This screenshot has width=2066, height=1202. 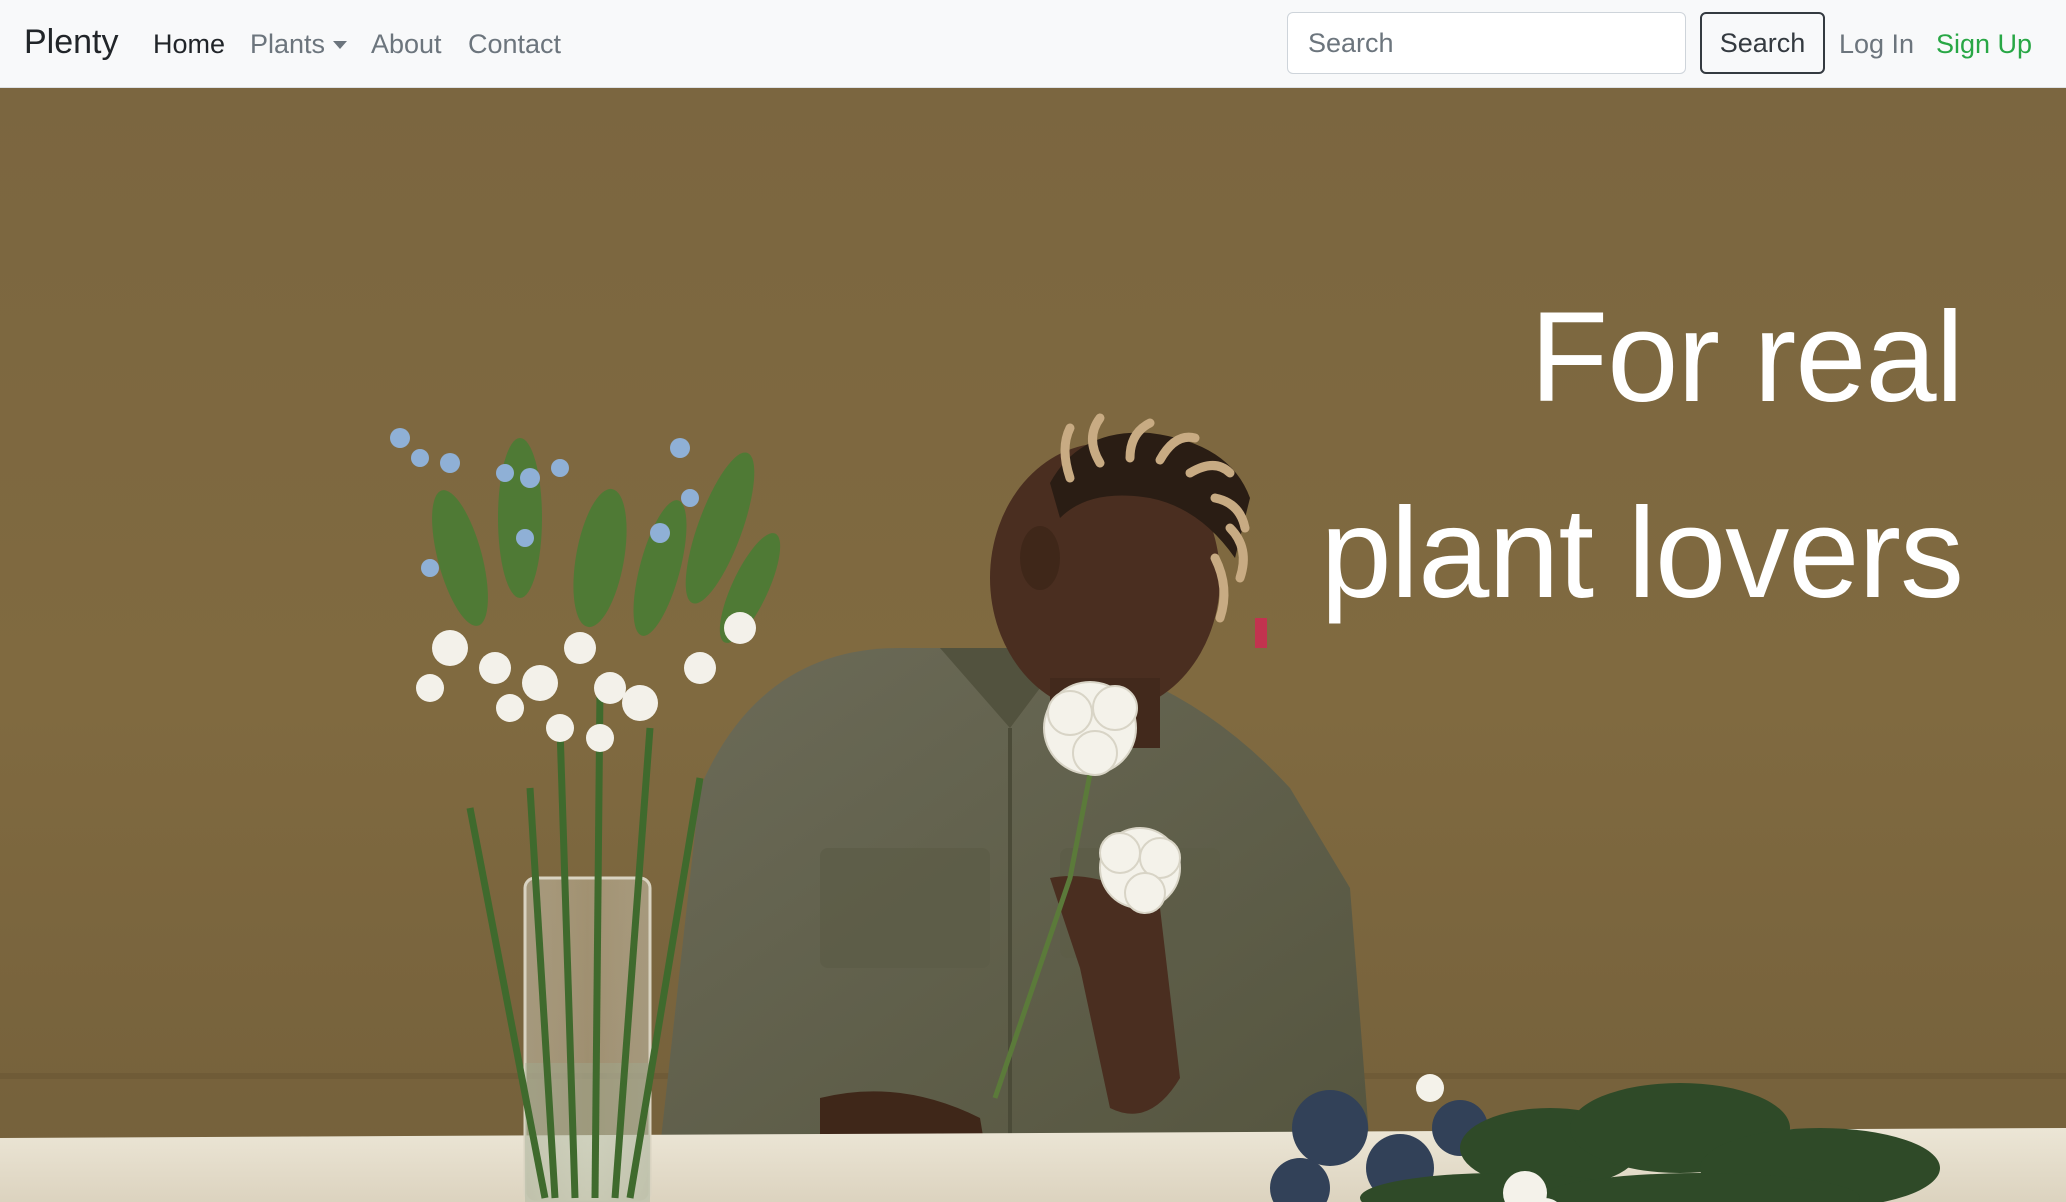 What do you see at coordinates (406, 44) in the screenshot?
I see `nav-about-link: About` at bounding box center [406, 44].